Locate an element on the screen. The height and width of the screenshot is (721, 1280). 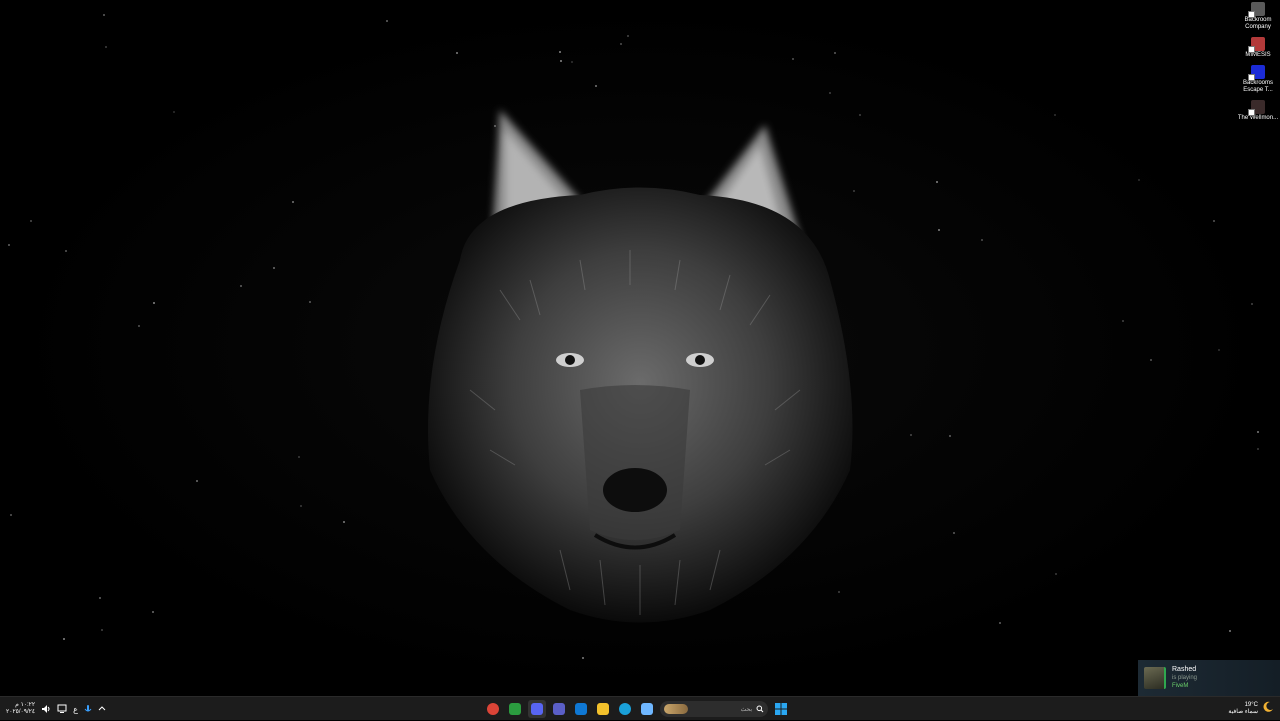
clock-time: ١٠:٢٢ م is located at coordinates (25, 705).